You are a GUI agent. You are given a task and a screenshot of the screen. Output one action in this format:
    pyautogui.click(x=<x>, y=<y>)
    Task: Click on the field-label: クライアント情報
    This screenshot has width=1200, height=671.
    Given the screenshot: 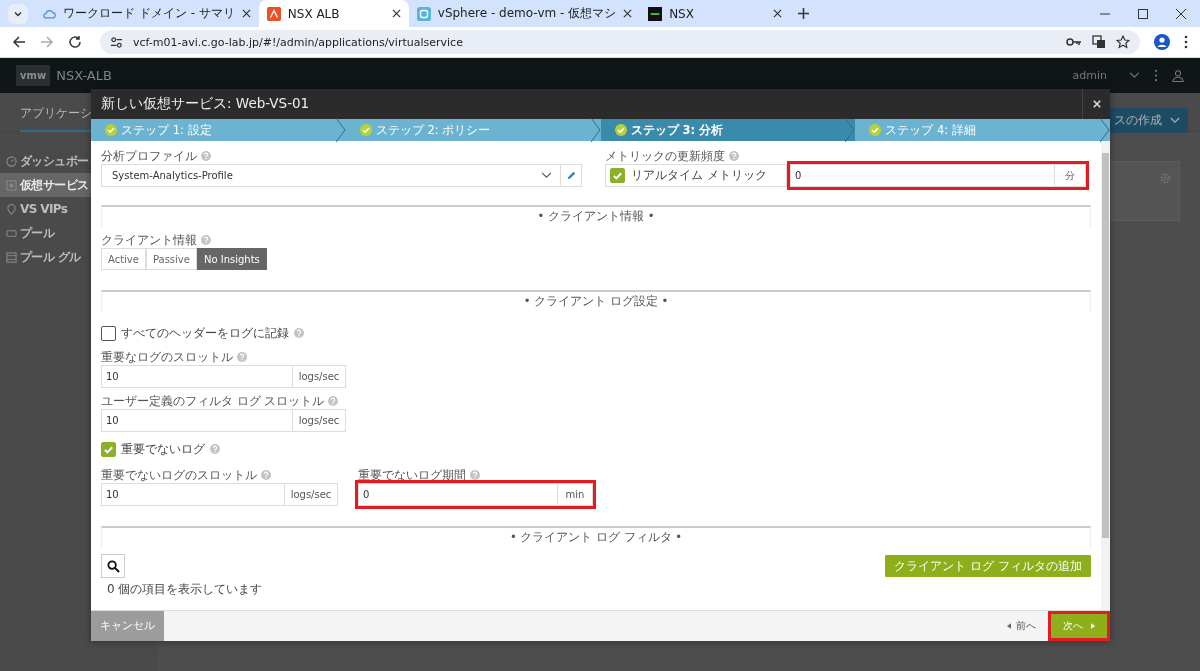 What is the action you would take?
    pyautogui.click(x=149, y=240)
    